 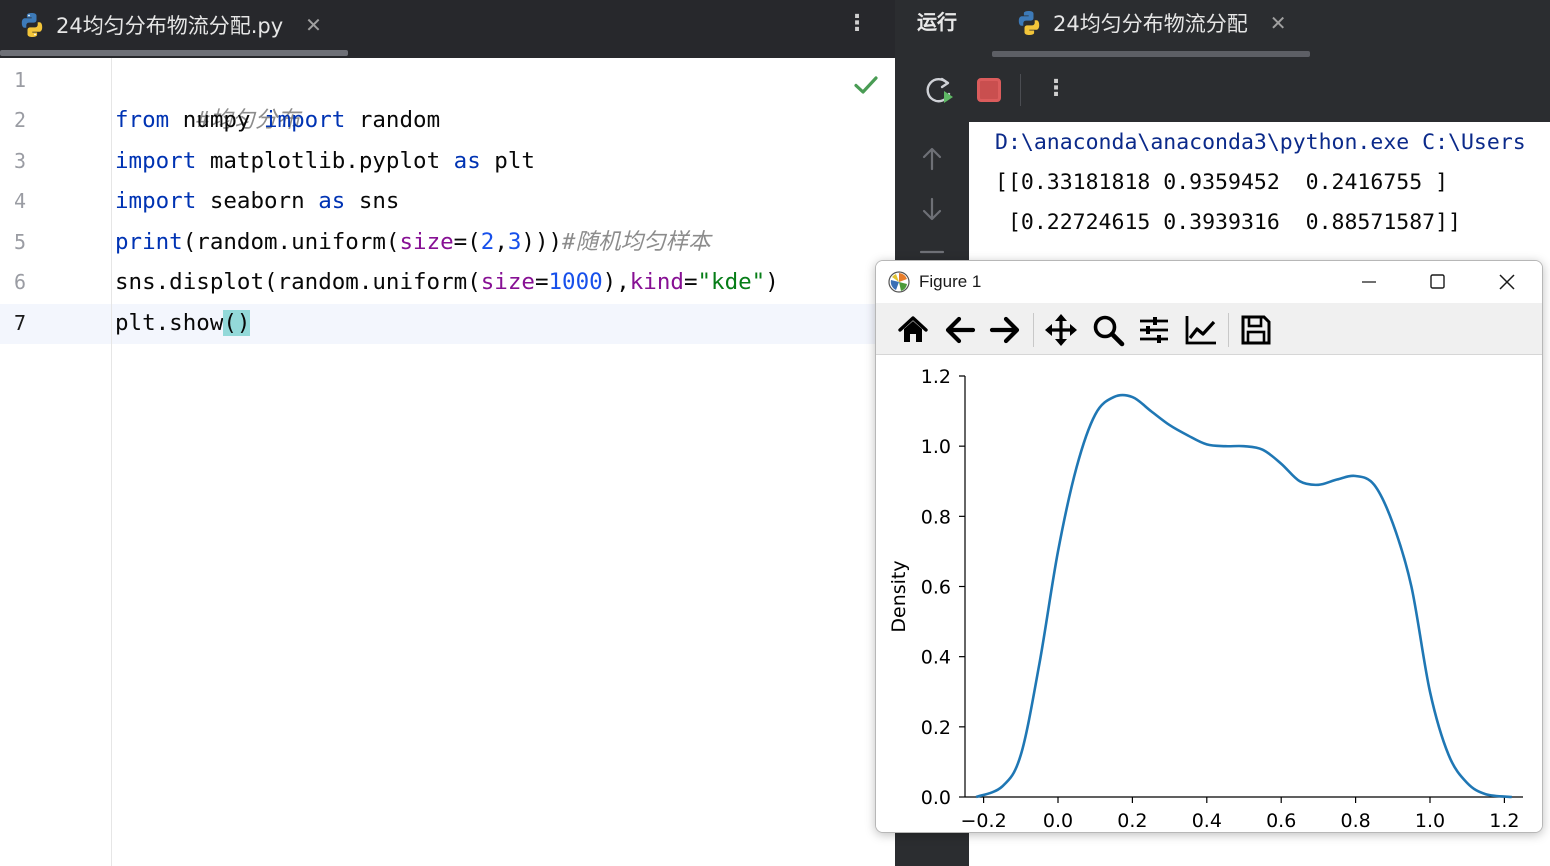 What do you see at coordinates (989, 90) in the screenshot?
I see `stop-icon` at bounding box center [989, 90].